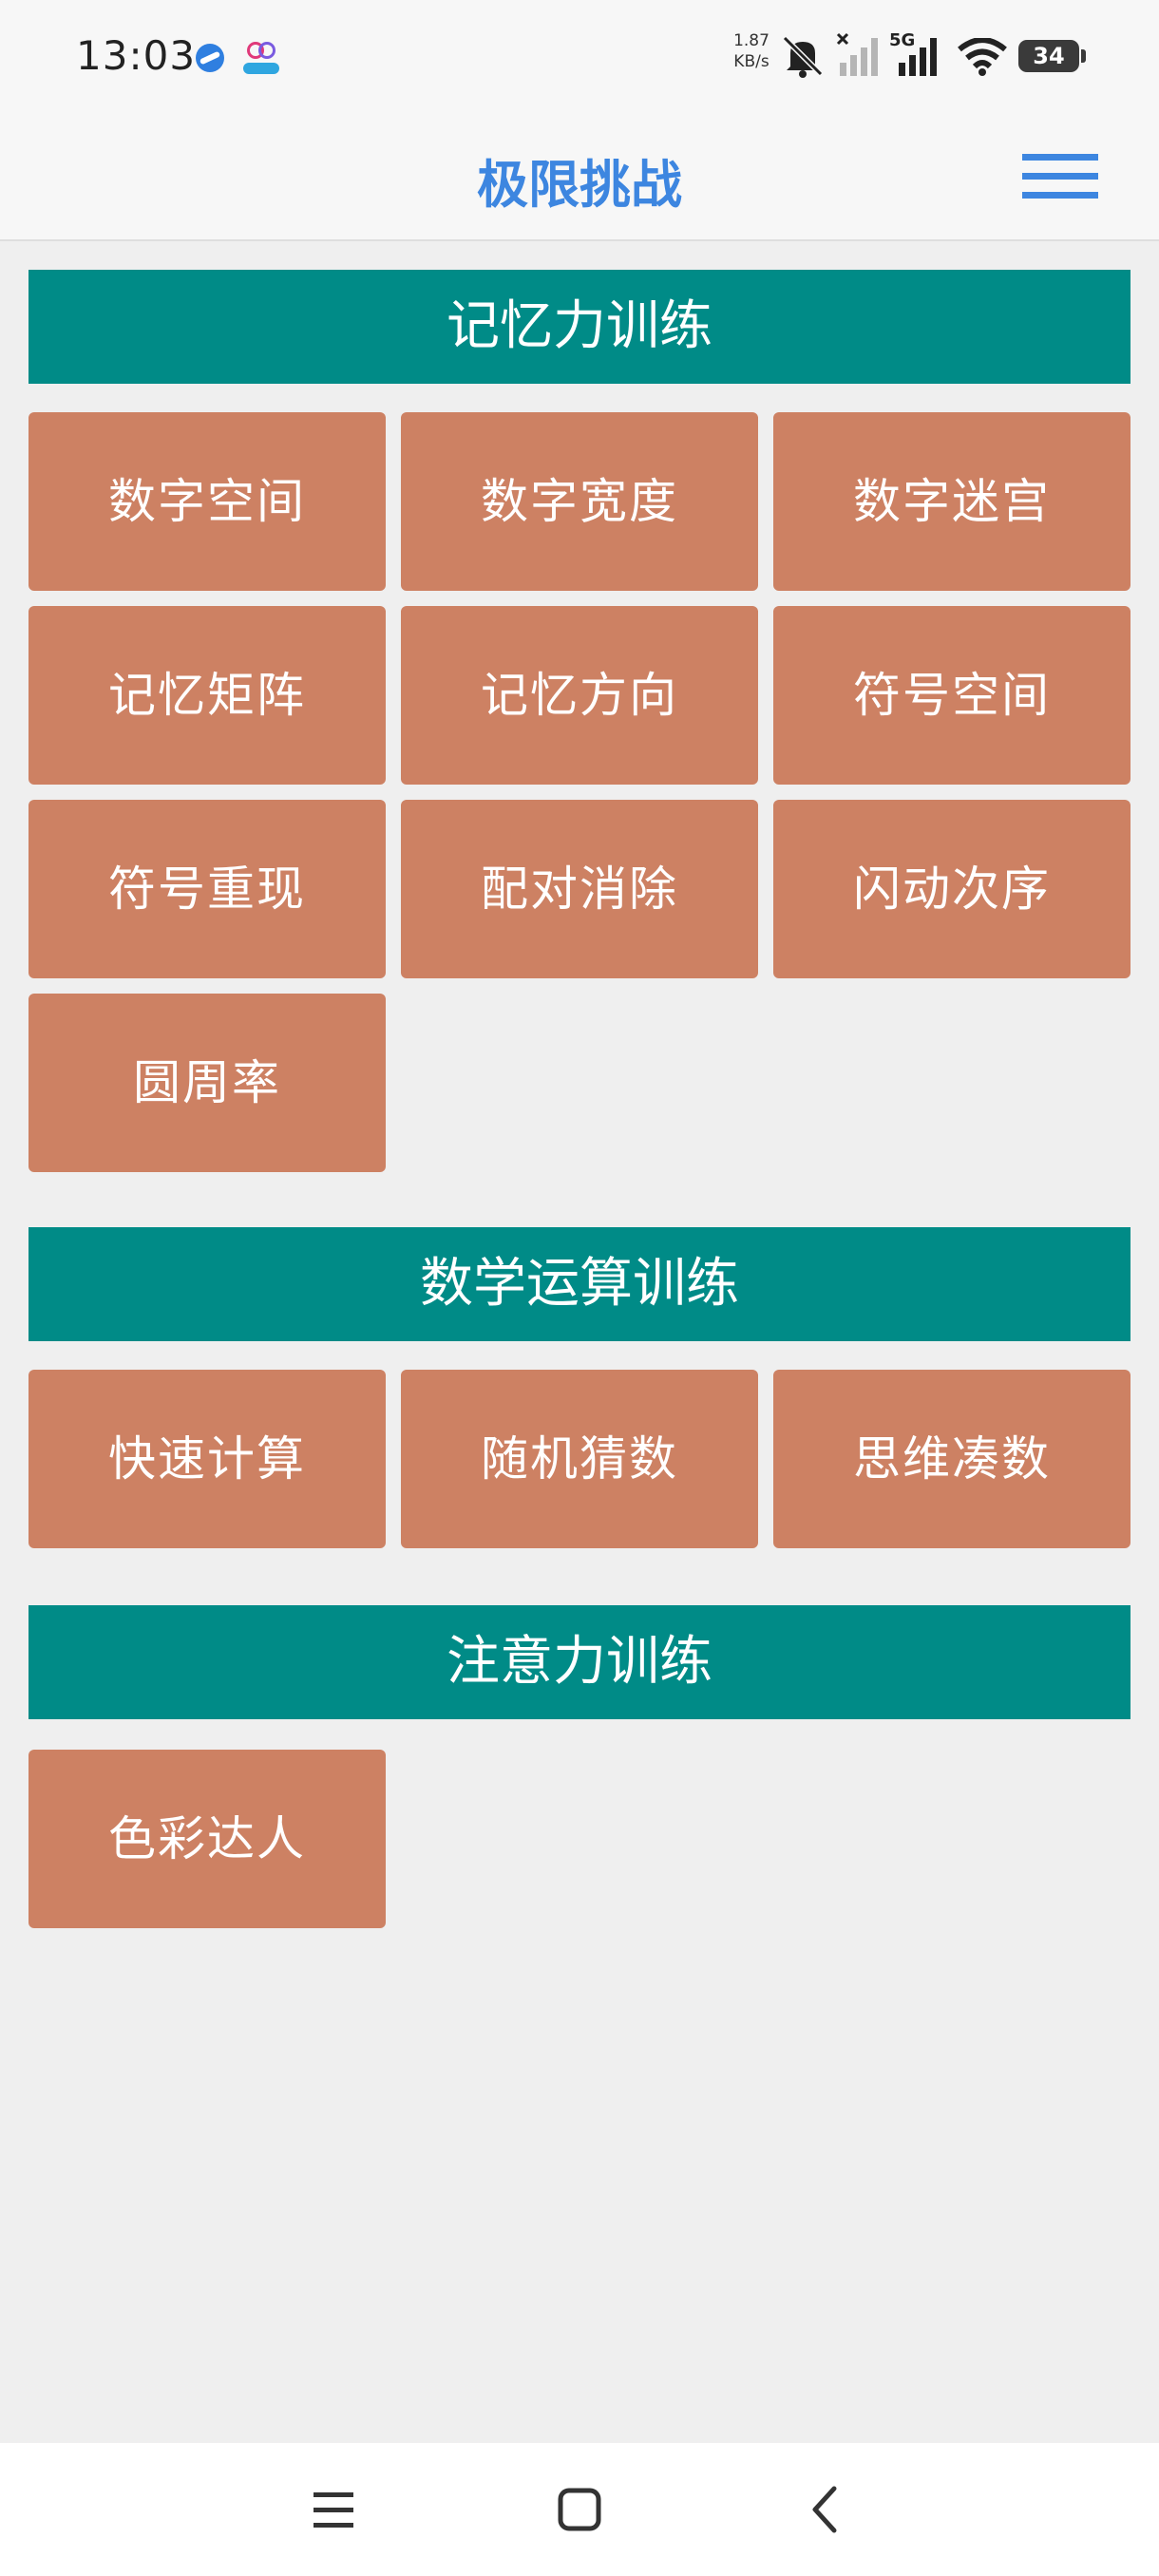 The image size is (1159, 2576). What do you see at coordinates (951, 695) in the screenshot?
I see `game-tile: 符号空间` at bounding box center [951, 695].